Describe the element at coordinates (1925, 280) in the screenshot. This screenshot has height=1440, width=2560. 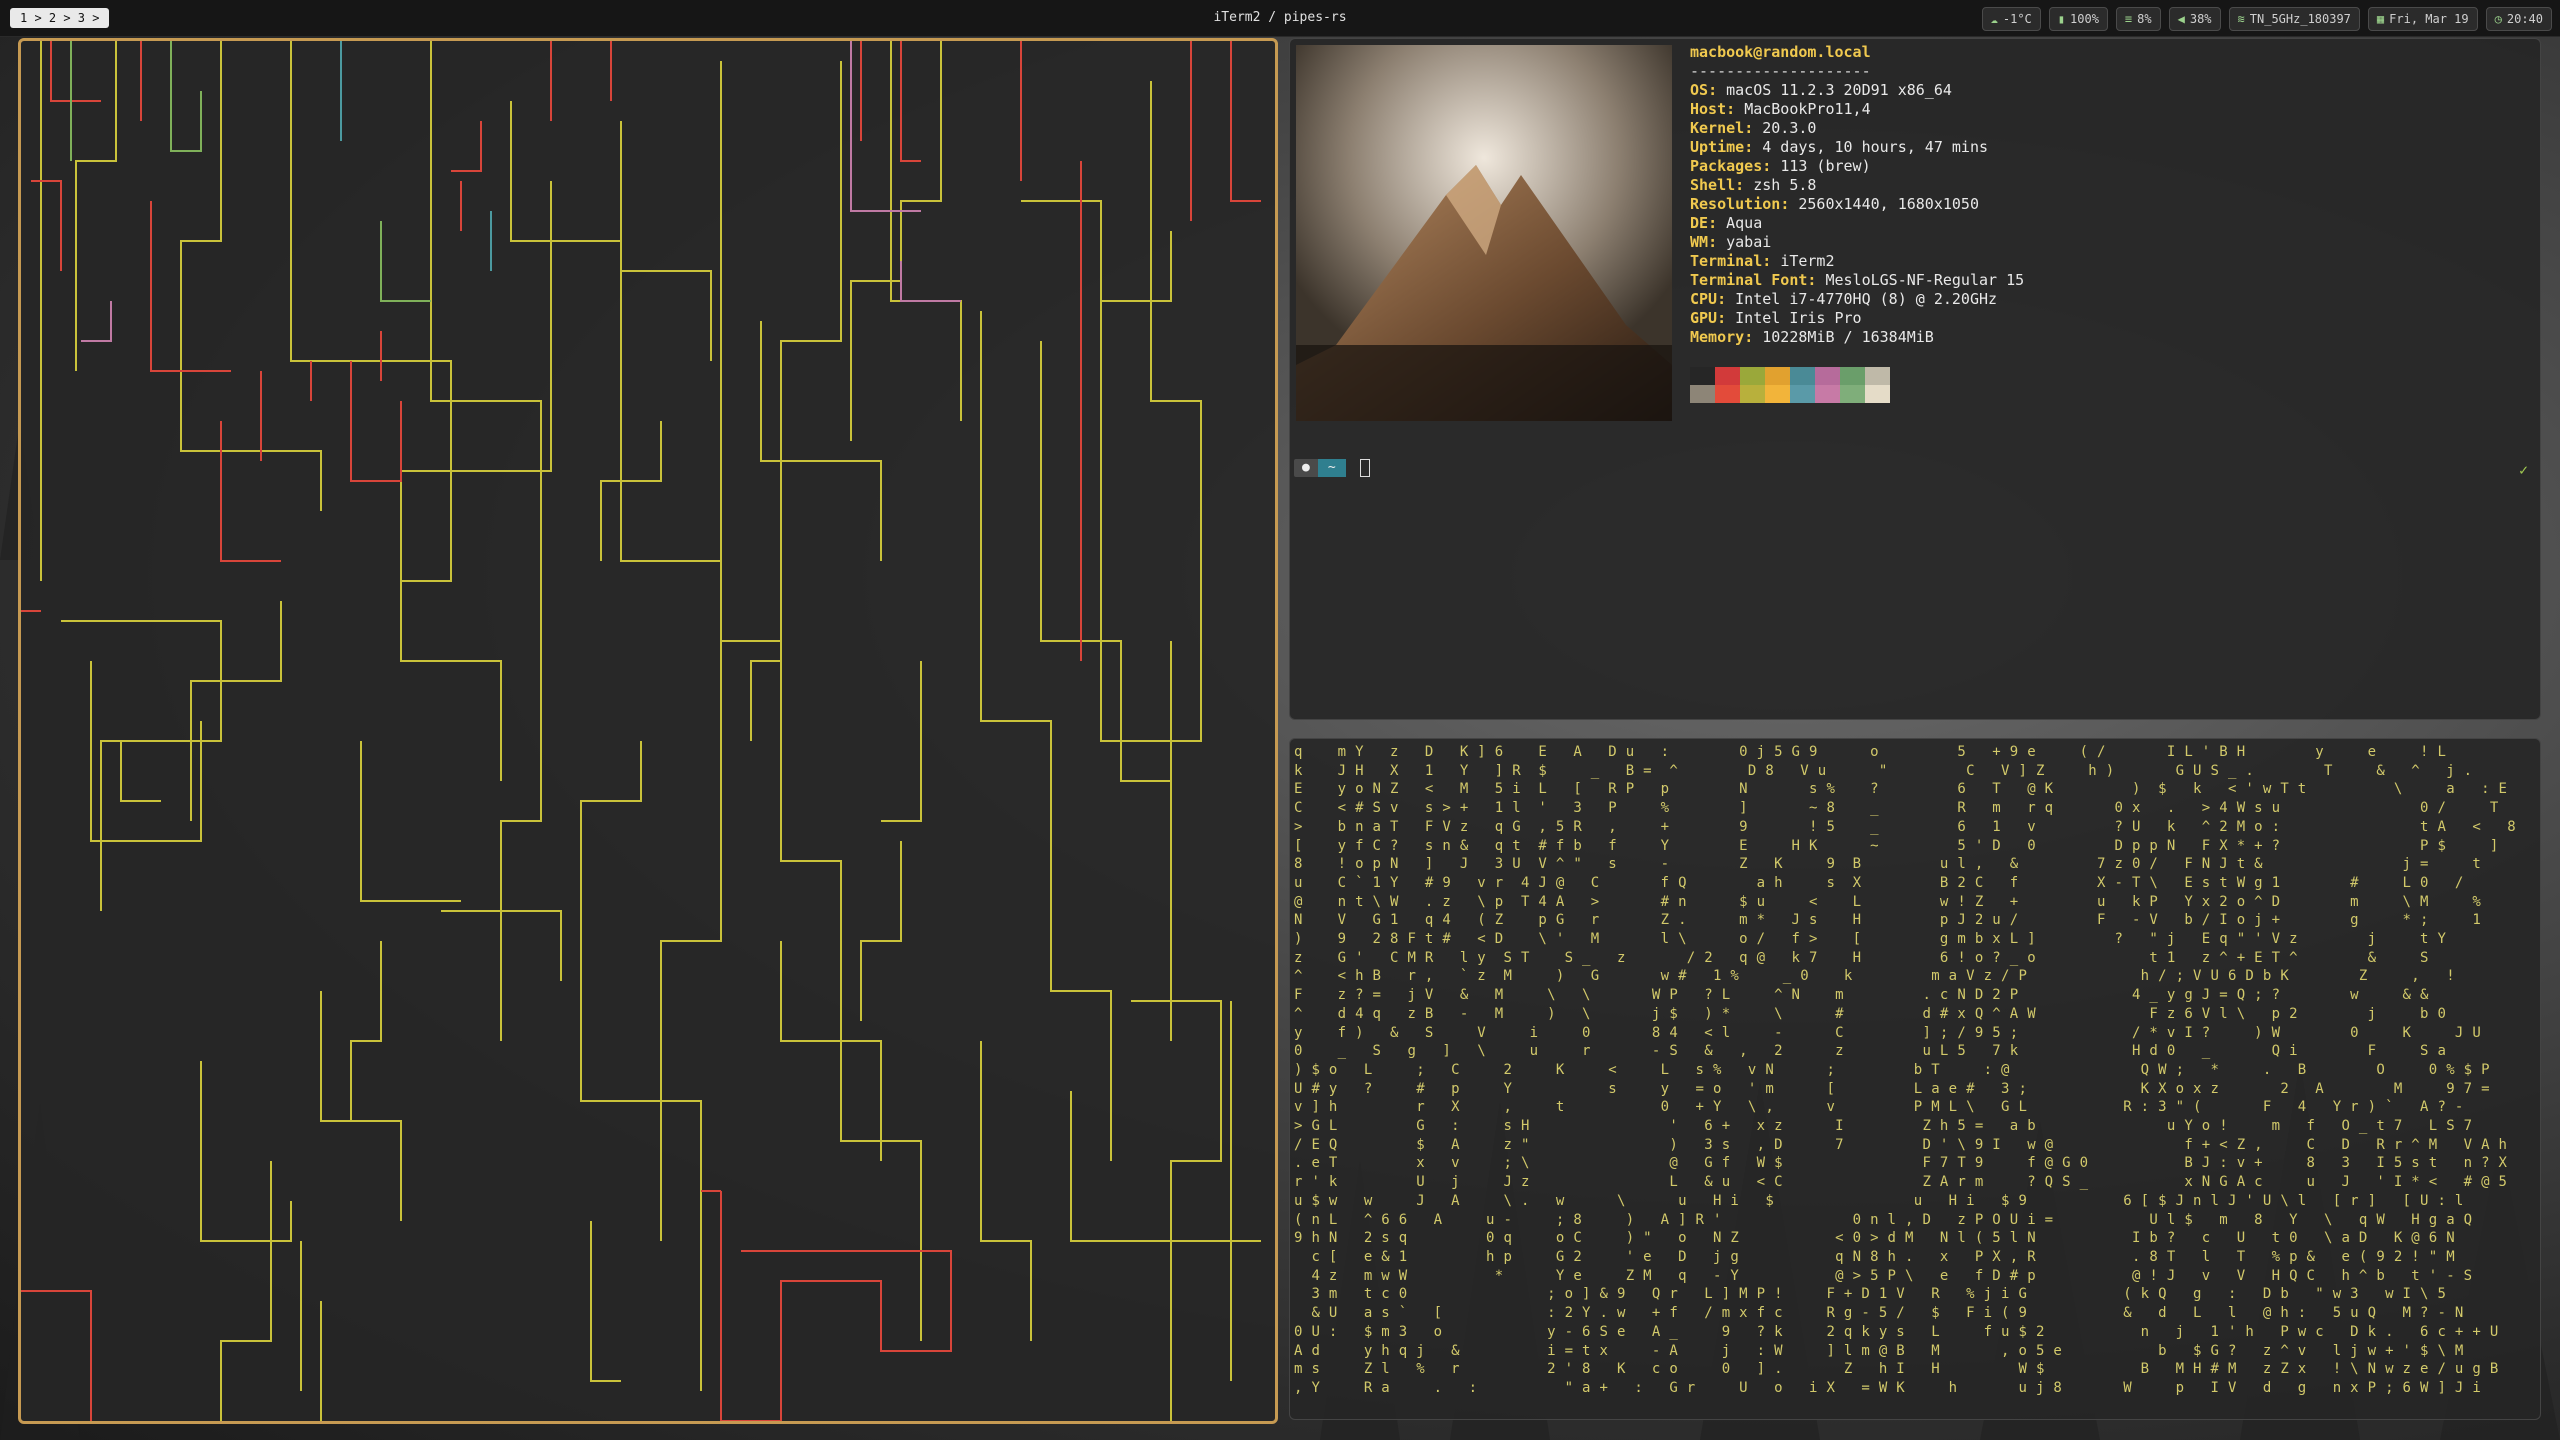
I see `info-value: MesloLGS-NF-Regular 15` at that location.